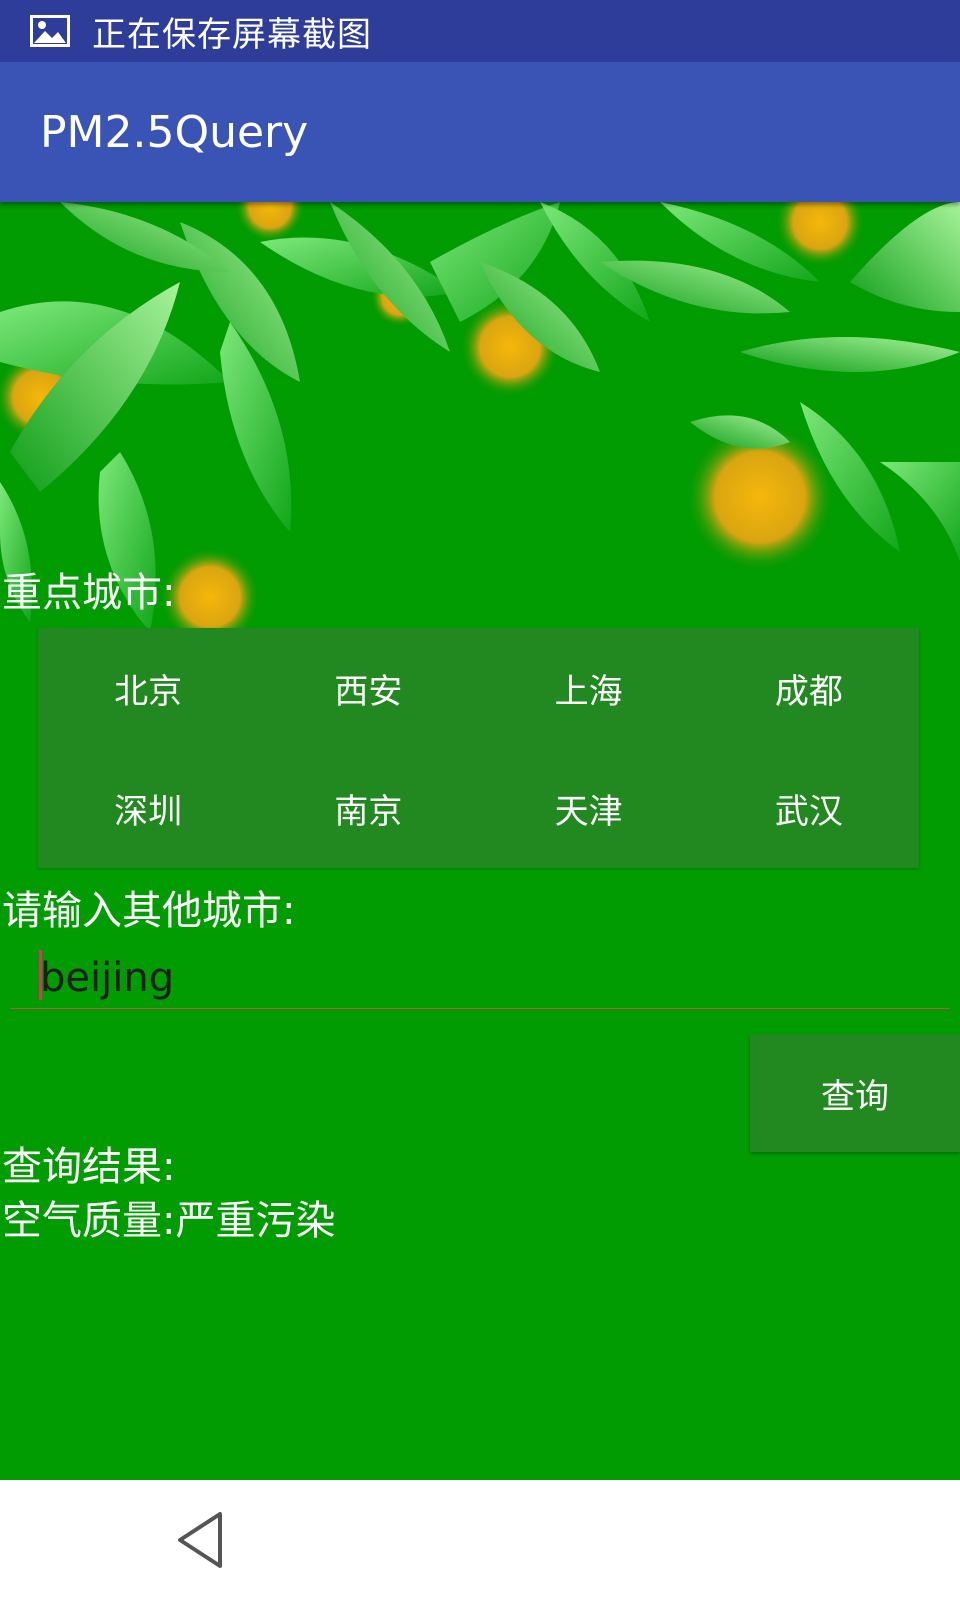 This screenshot has width=960, height=1600. What do you see at coordinates (589, 688) in the screenshot?
I see `city-button-shanghai: 上海` at bounding box center [589, 688].